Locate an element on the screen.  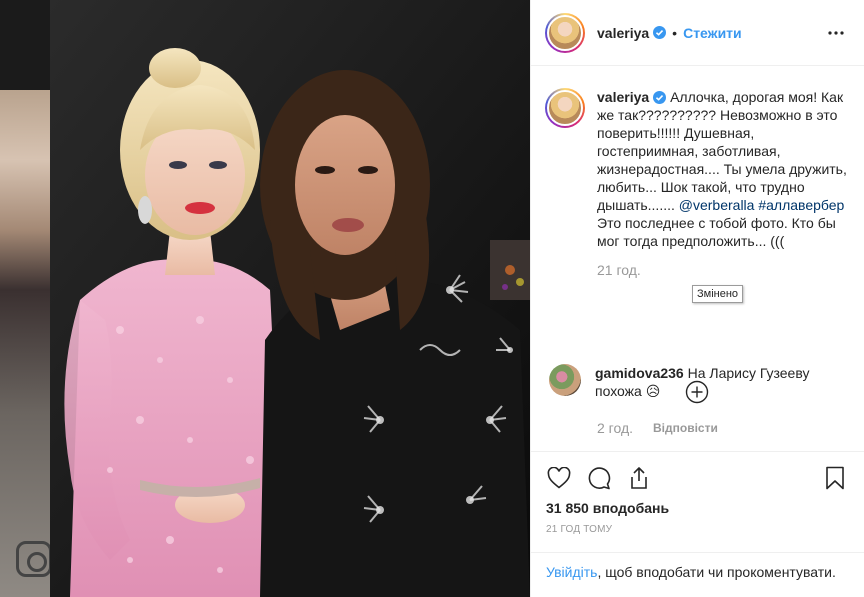
commenter-username: gamidova236 is located at coordinates (639, 373).